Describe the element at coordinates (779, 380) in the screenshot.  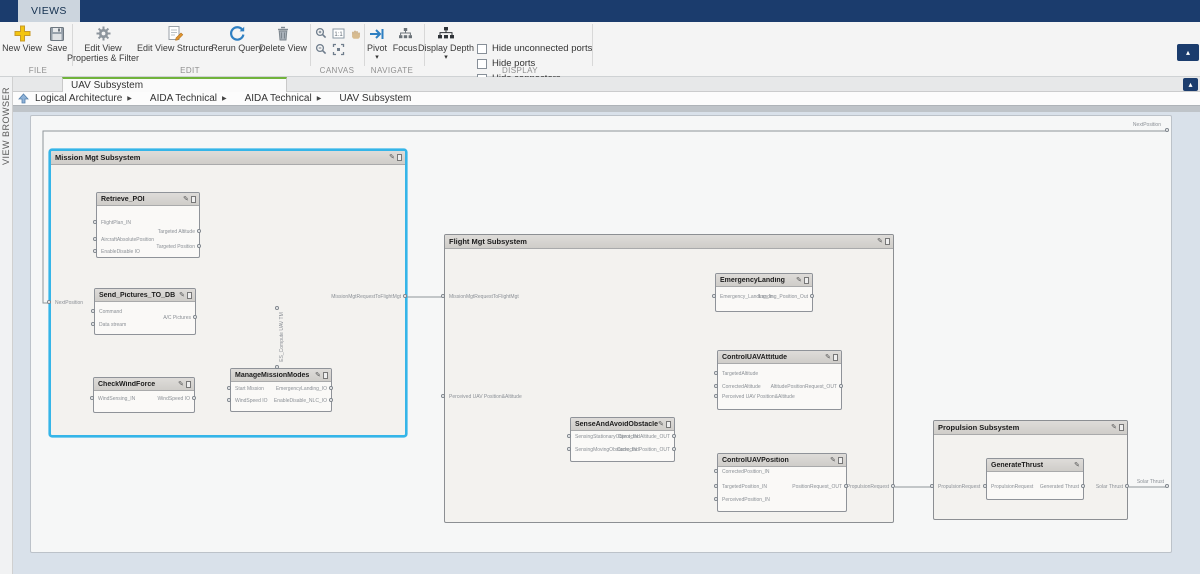
I see `block-controluavattitude: ControlUAVAttitude ✎` at that location.